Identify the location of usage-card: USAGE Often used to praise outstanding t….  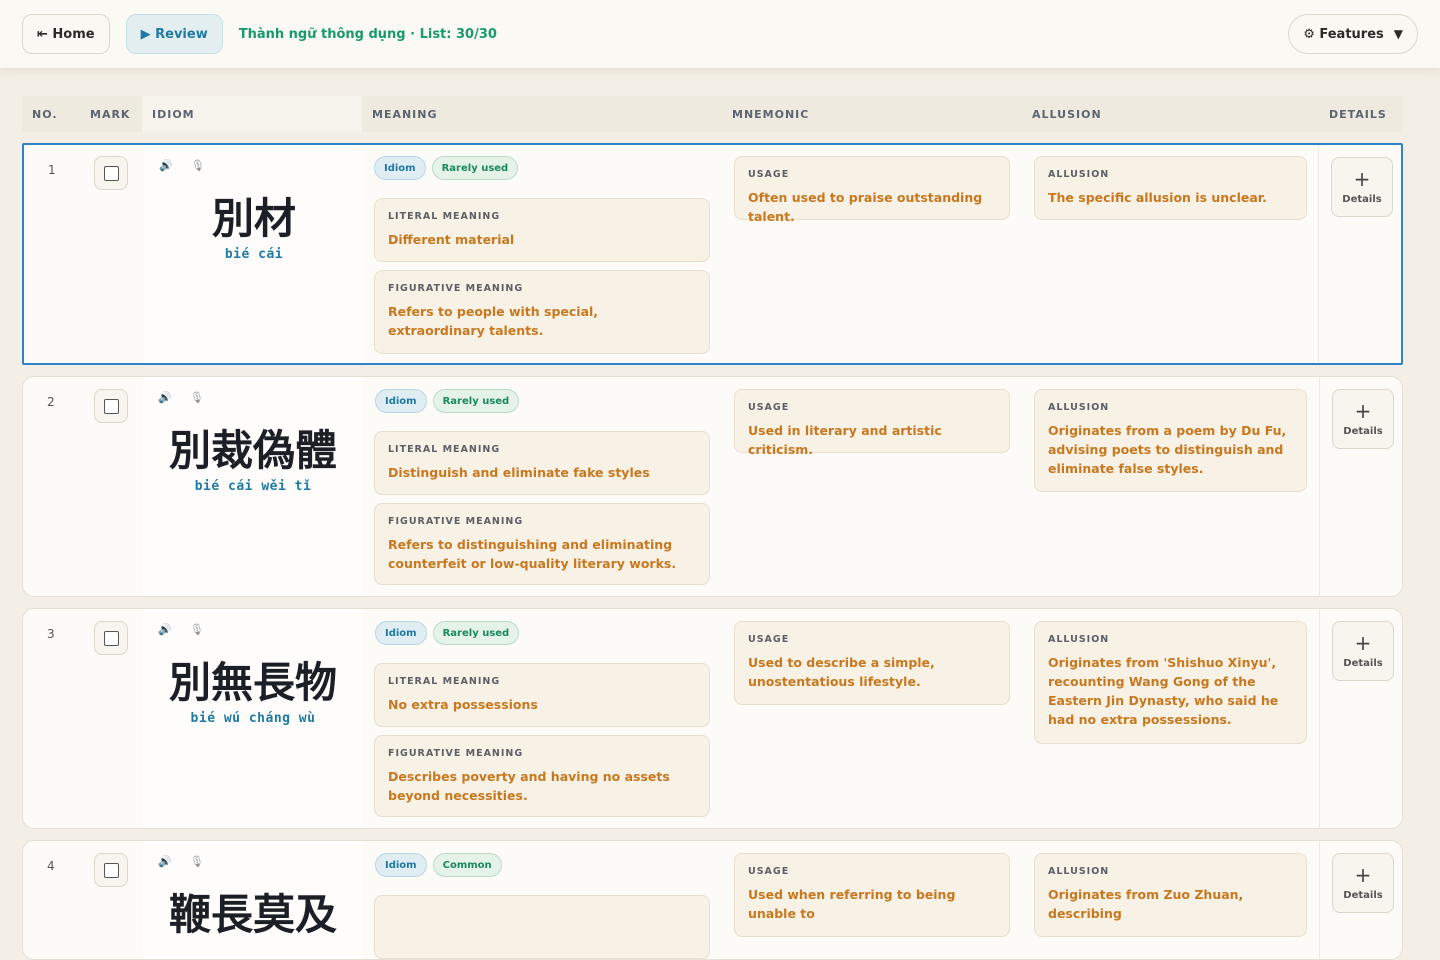
(872, 190).